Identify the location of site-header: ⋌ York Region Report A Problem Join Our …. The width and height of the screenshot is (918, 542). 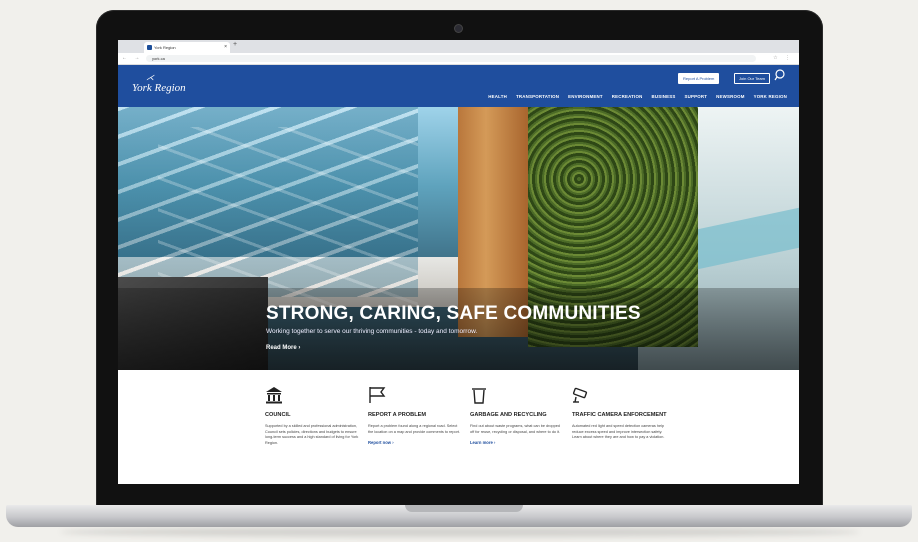
(458, 86).